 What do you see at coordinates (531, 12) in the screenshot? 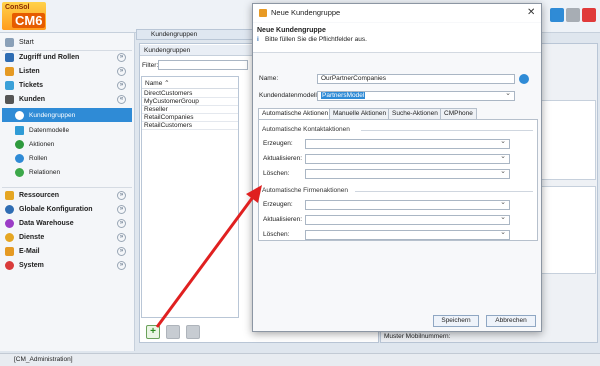
I see `close-icon: ✕` at bounding box center [531, 12].